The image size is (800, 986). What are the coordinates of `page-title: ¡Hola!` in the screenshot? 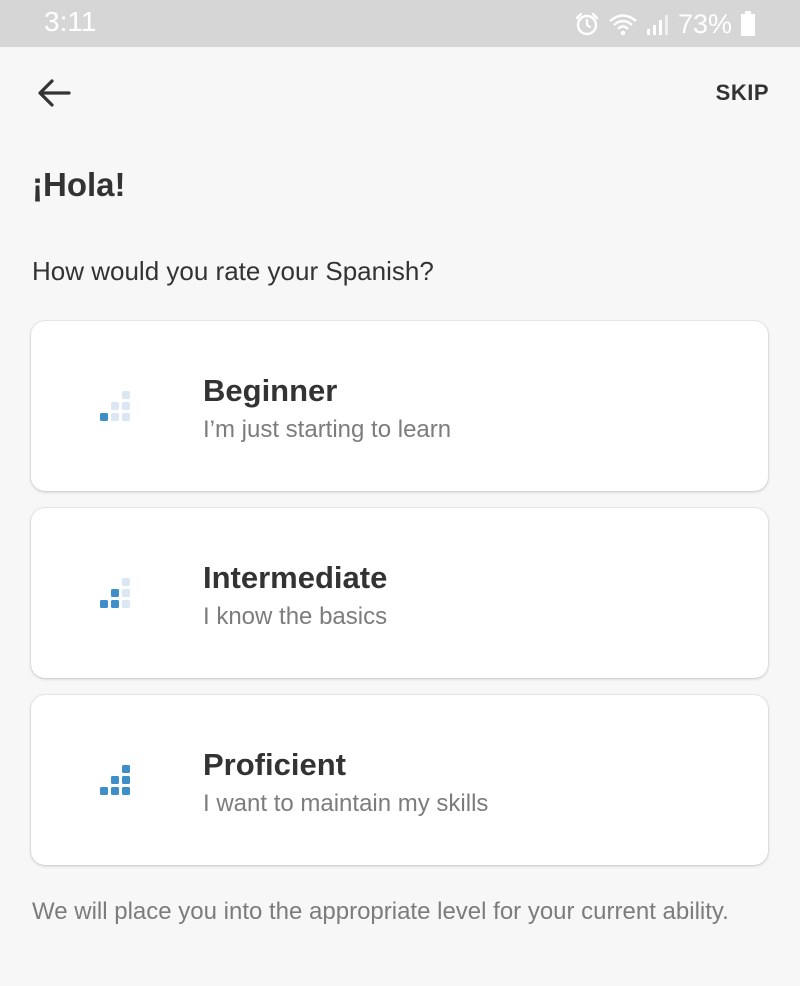 It's located at (79, 184).